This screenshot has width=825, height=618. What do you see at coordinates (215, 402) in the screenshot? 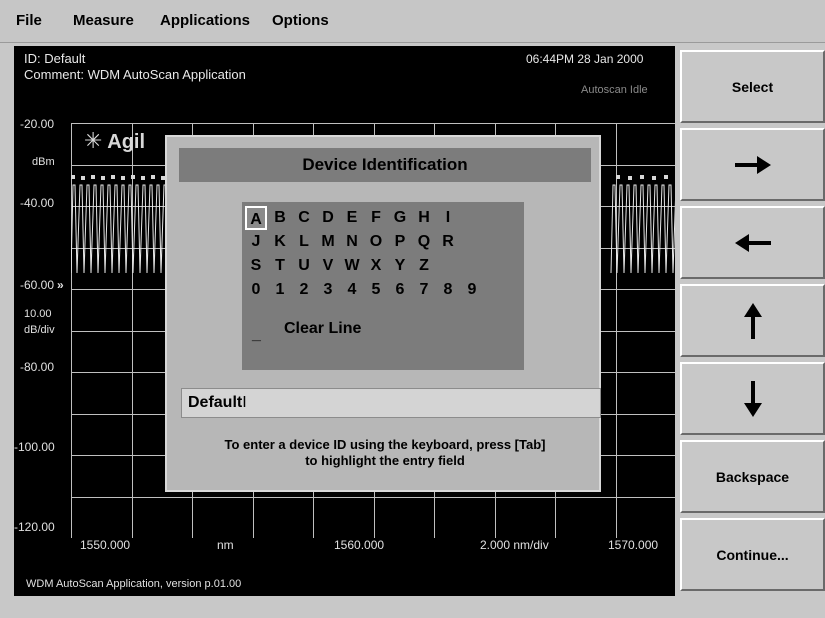
I see `entry-value: Default` at bounding box center [215, 402].